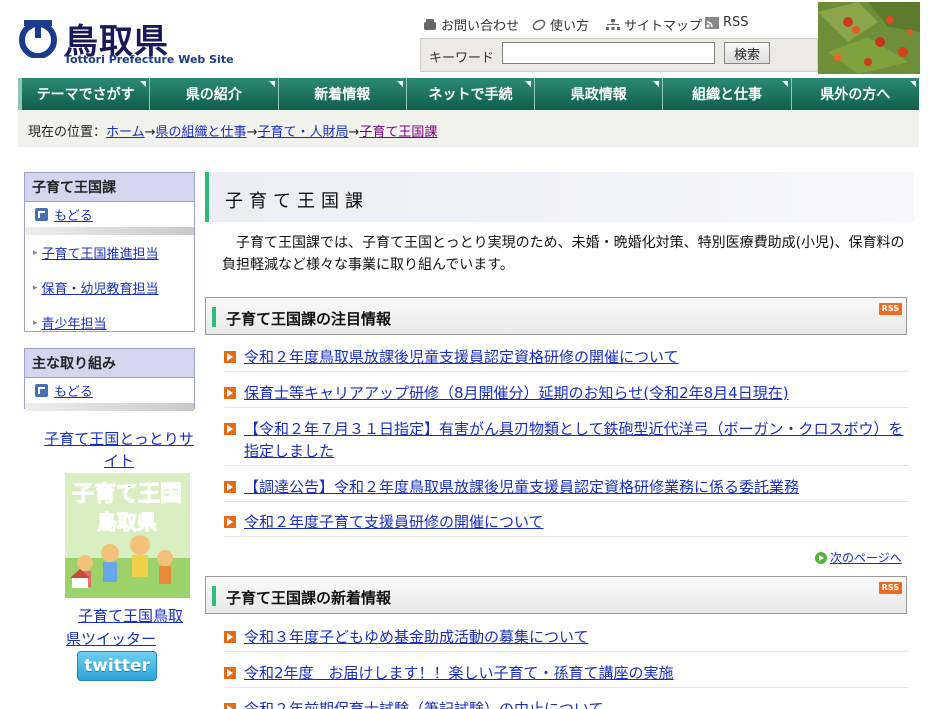  I want to click on news-item: 令和３年度子どもゆめ基金助成活動の募集について, so click(566, 639).